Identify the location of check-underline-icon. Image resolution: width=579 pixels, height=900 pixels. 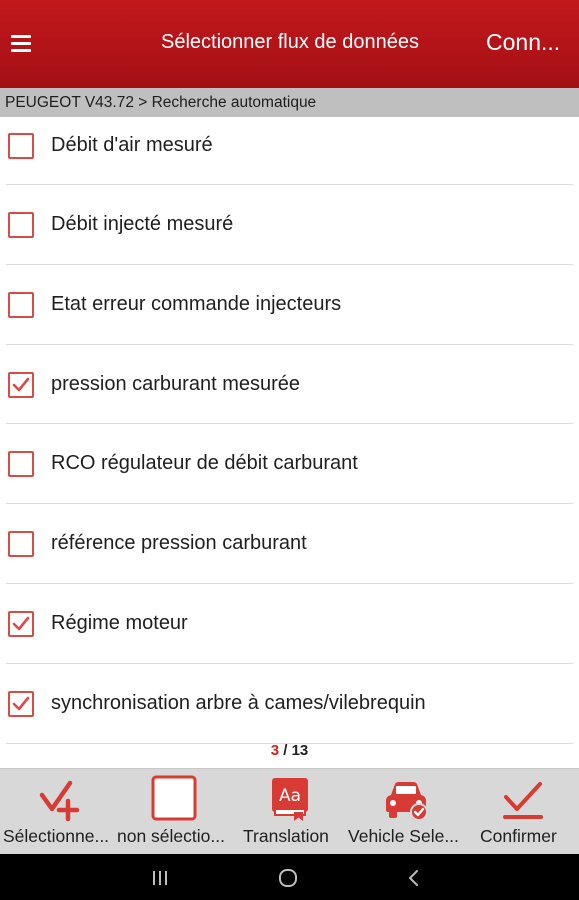
(523, 800).